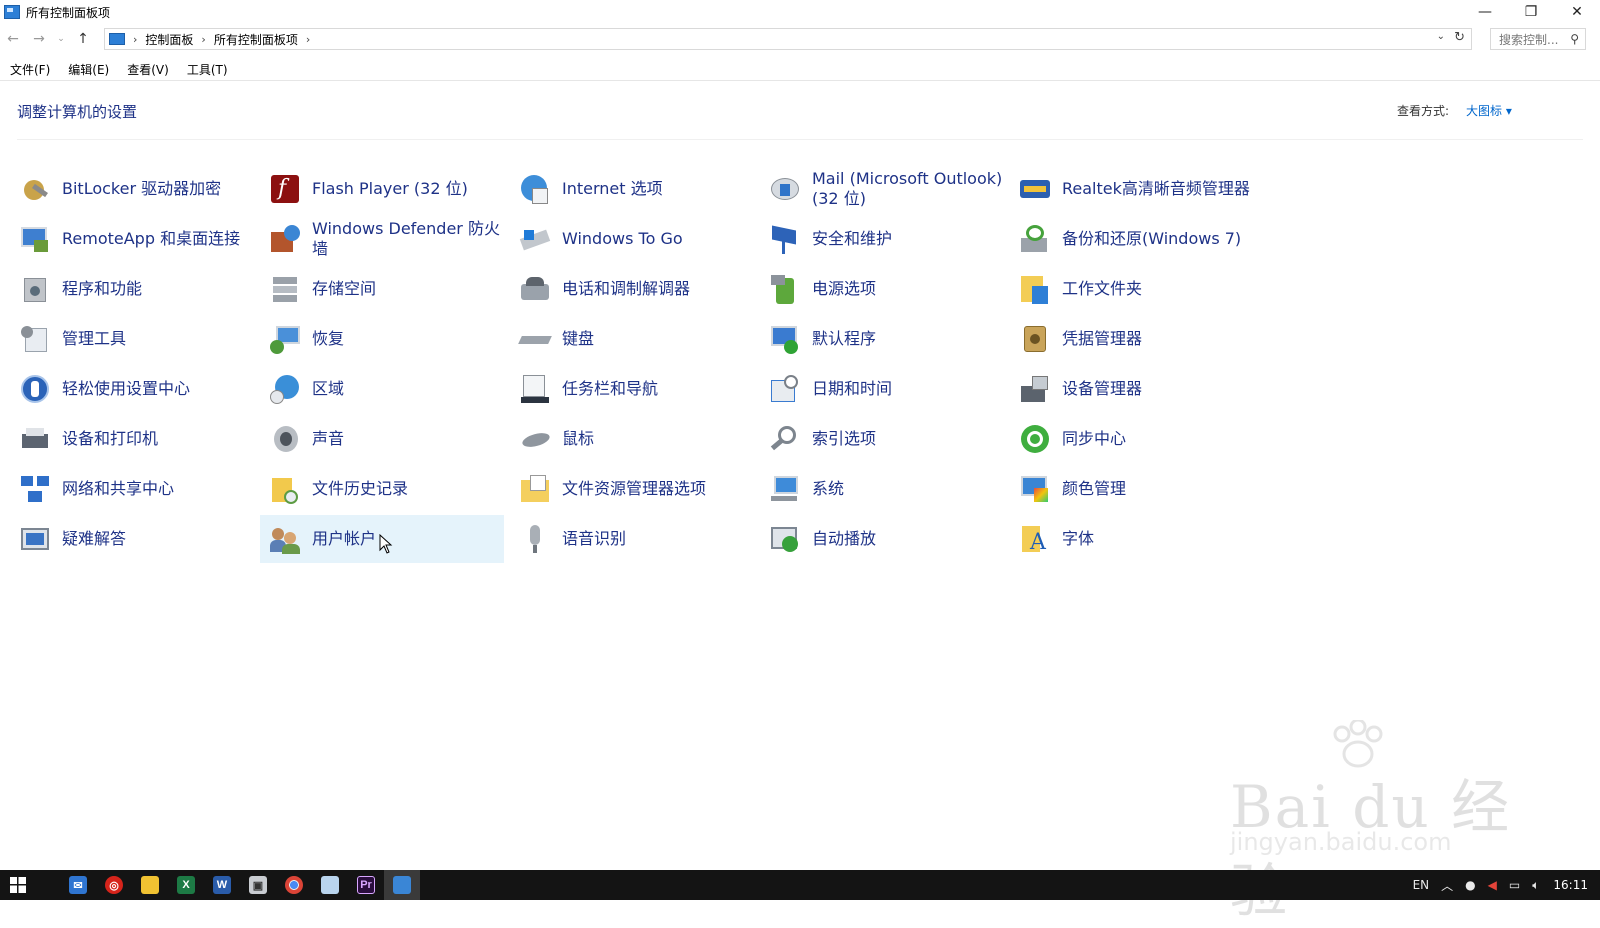 The width and height of the screenshot is (1600, 928). I want to click on taskbar-app-mail: ✉, so click(78, 885).